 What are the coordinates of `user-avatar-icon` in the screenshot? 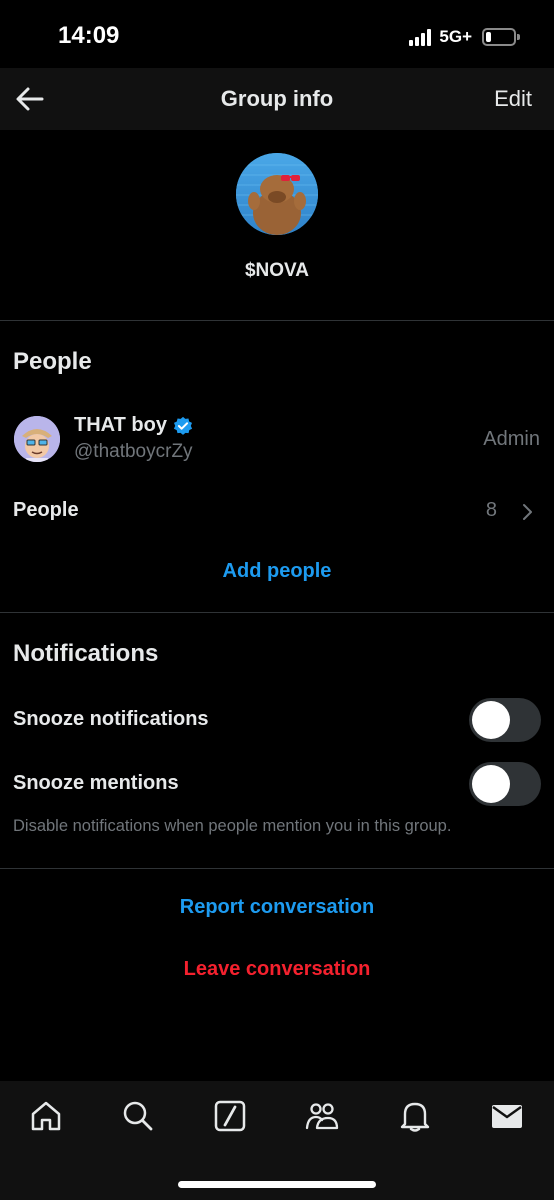 It's located at (37, 439).